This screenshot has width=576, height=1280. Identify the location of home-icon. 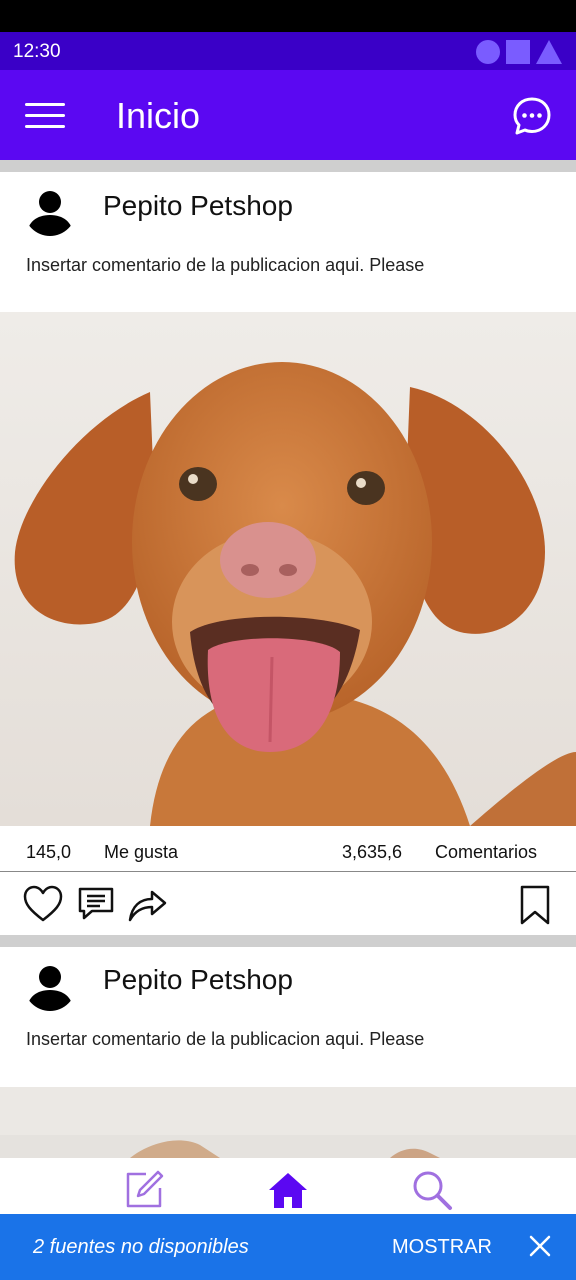
(288, 1190).